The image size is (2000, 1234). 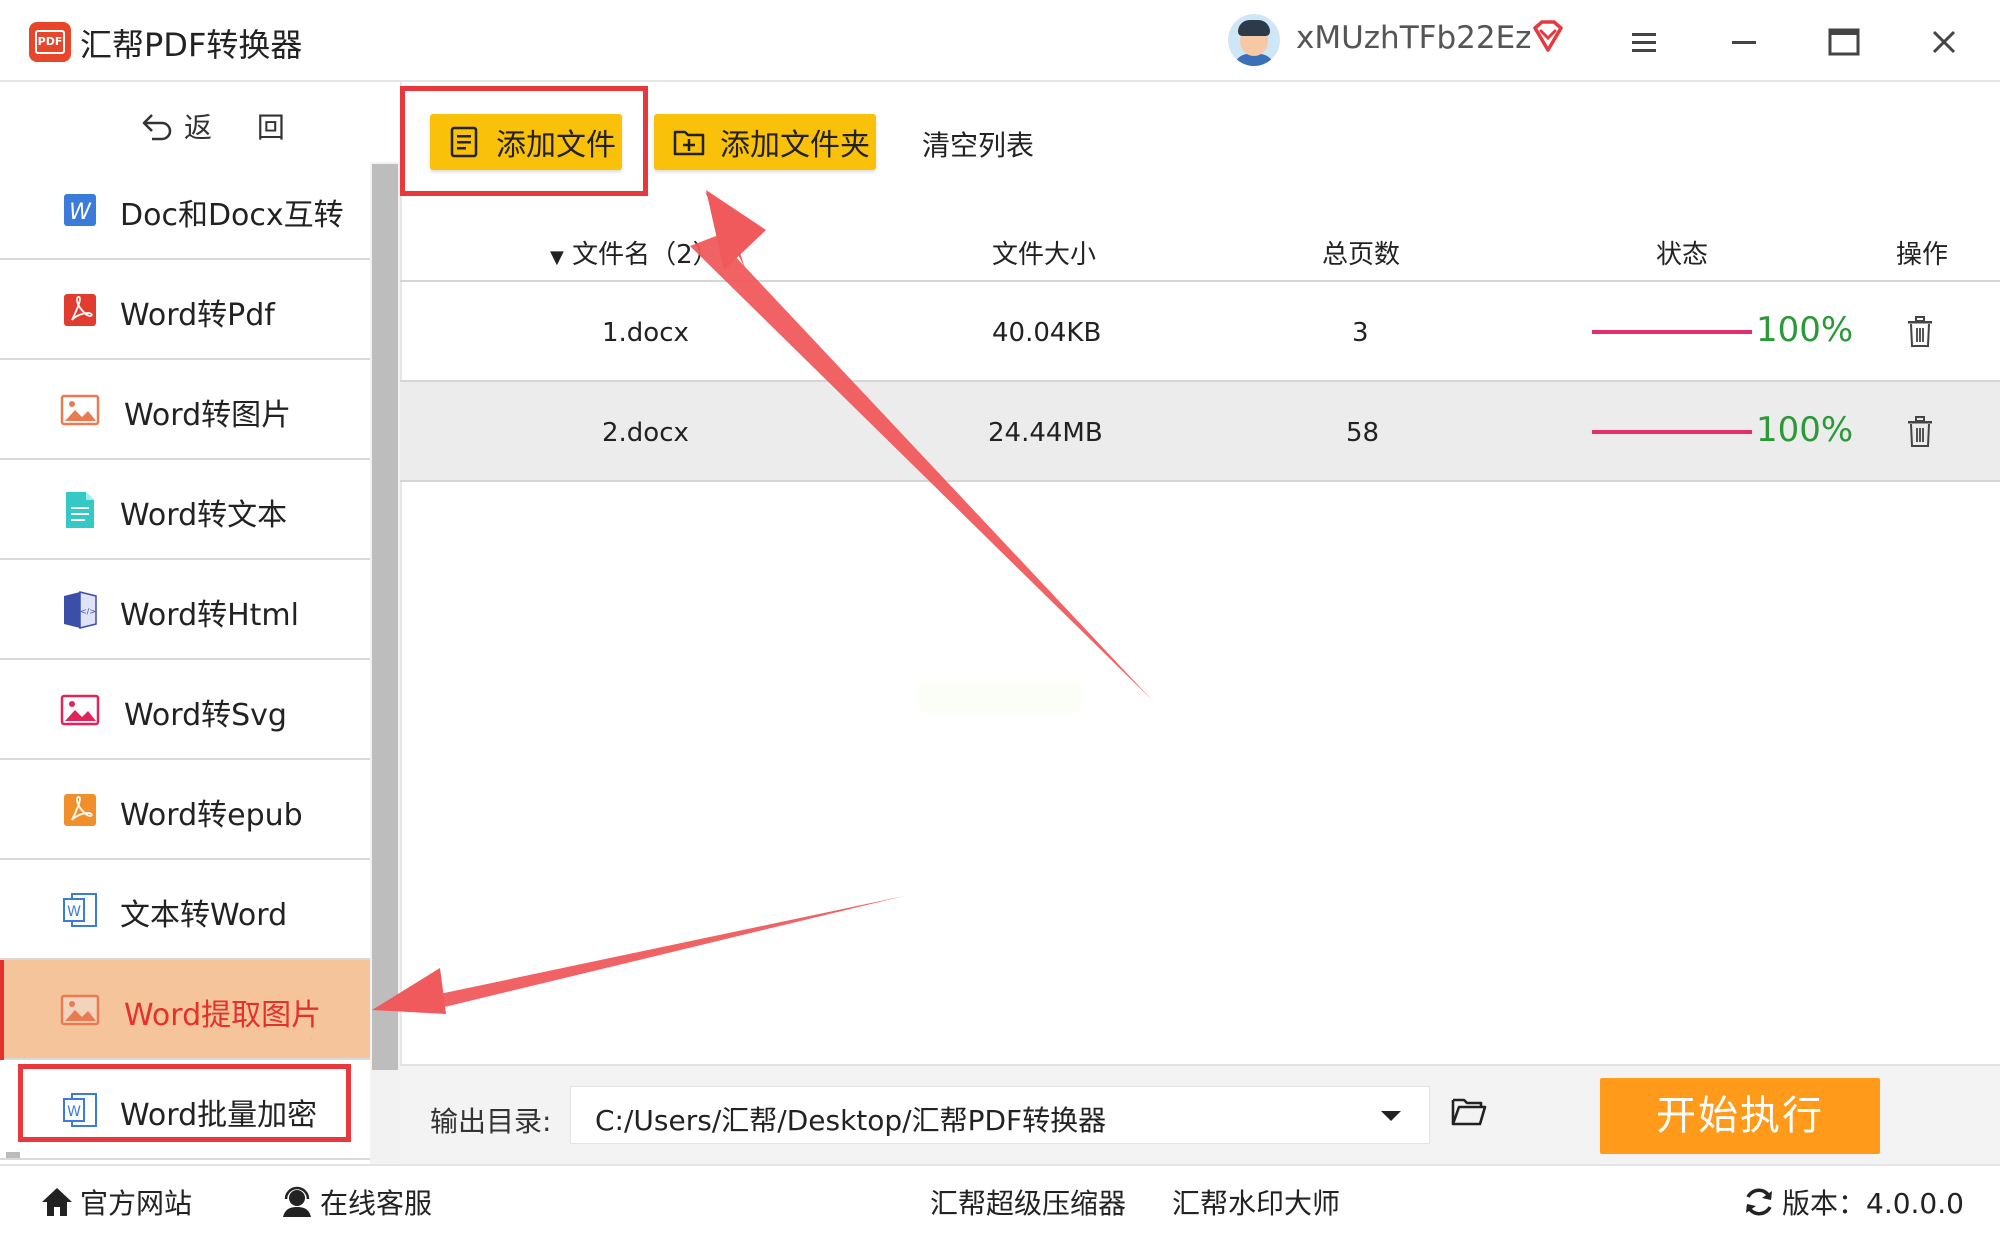 I want to click on file-name: 2.docx, so click(x=645, y=433).